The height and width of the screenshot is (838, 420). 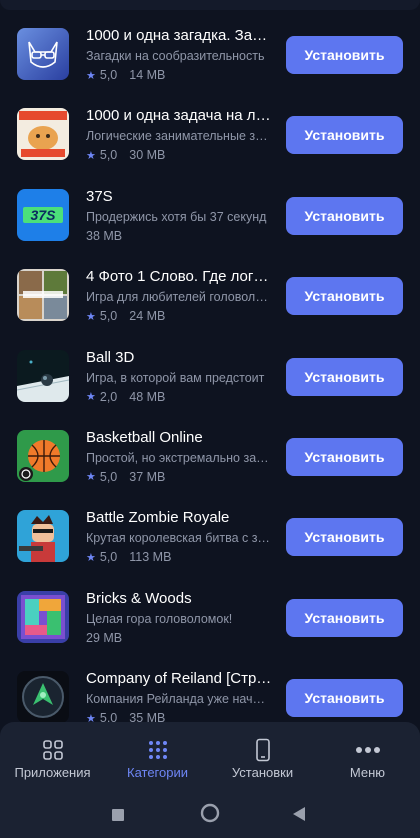 What do you see at coordinates (43, 697) in the screenshot?
I see `spaceship-icon` at bounding box center [43, 697].